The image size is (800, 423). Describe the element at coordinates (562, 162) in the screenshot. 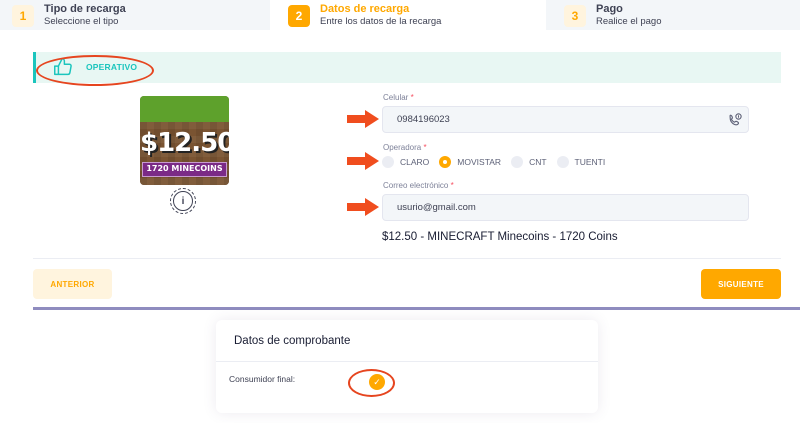

I see `radio-tuenti` at that location.